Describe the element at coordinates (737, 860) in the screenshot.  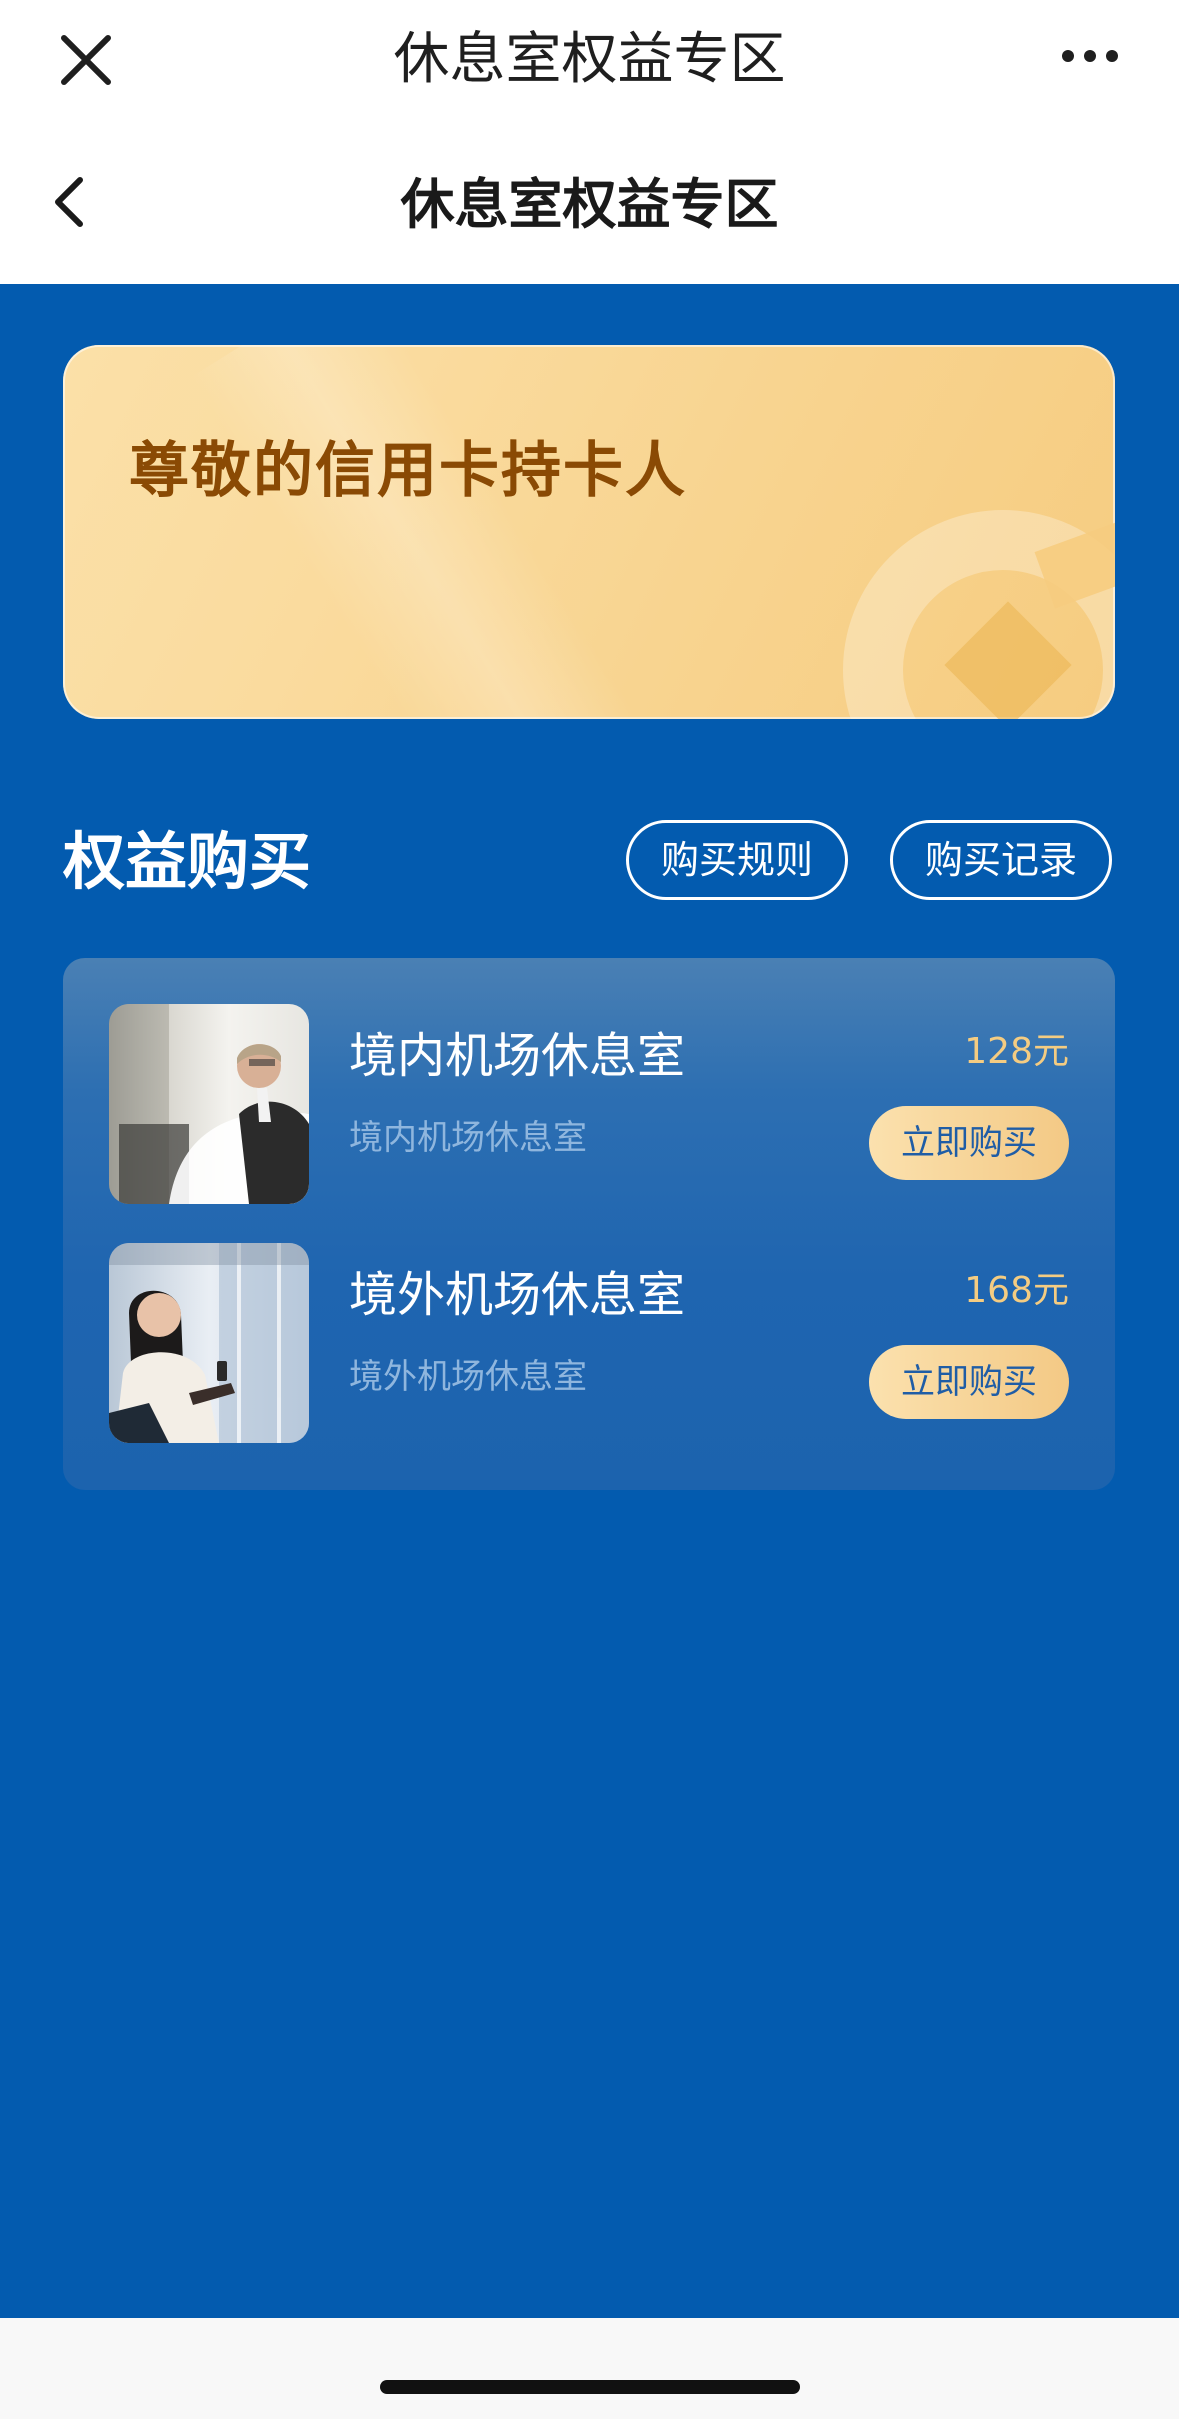
I see `purchase-rules-button: 购买规则` at that location.